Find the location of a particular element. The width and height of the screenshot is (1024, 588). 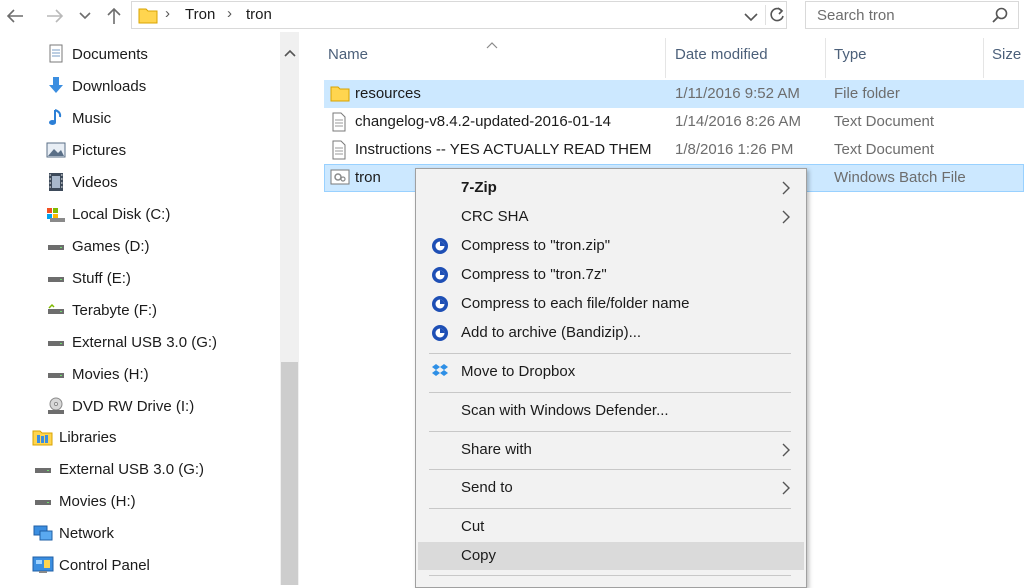

nav-item-games-d: Games (D:) is located at coordinates (97, 246).